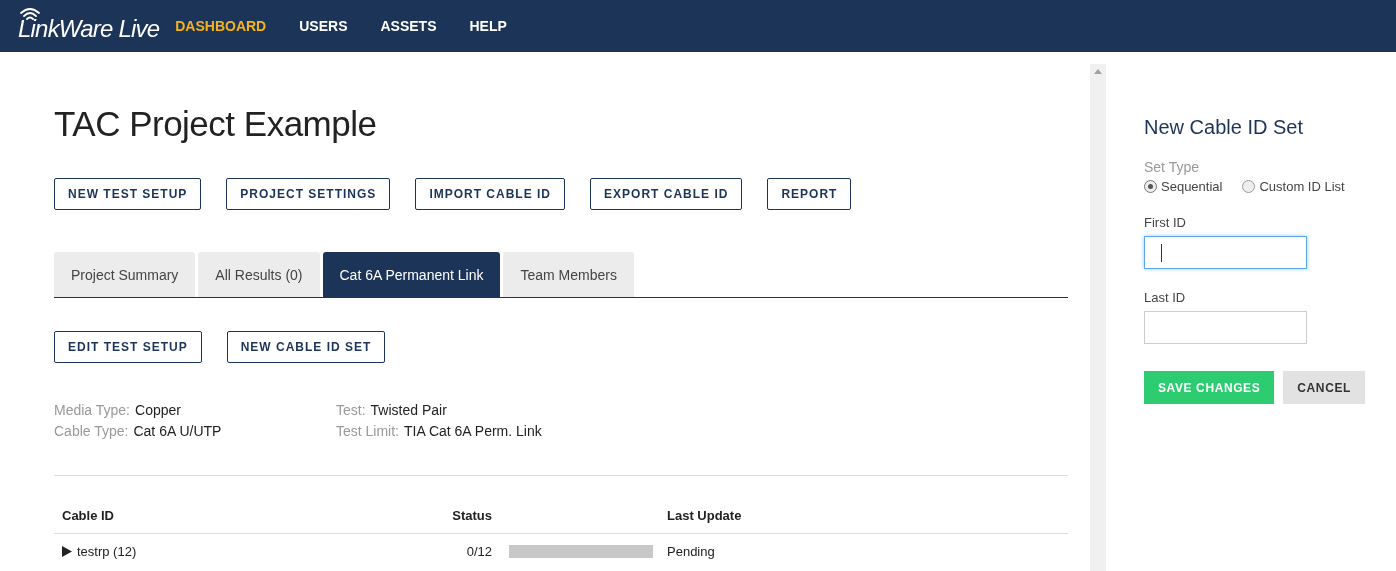 The width and height of the screenshot is (1396, 571). What do you see at coordinates (1183, 186) in the screenshot?
I see `radio-option: Sequential` at bounding box center [1183, 186].